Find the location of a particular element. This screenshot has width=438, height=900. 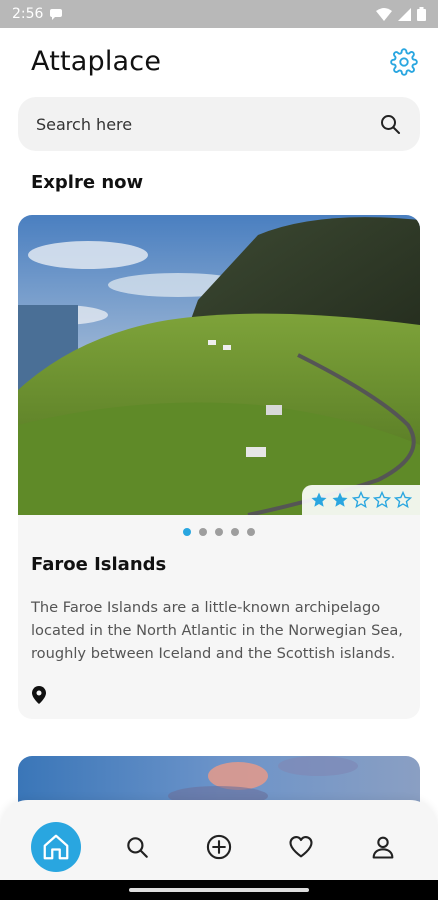

profile-icon is located at coordinates (383, 847).